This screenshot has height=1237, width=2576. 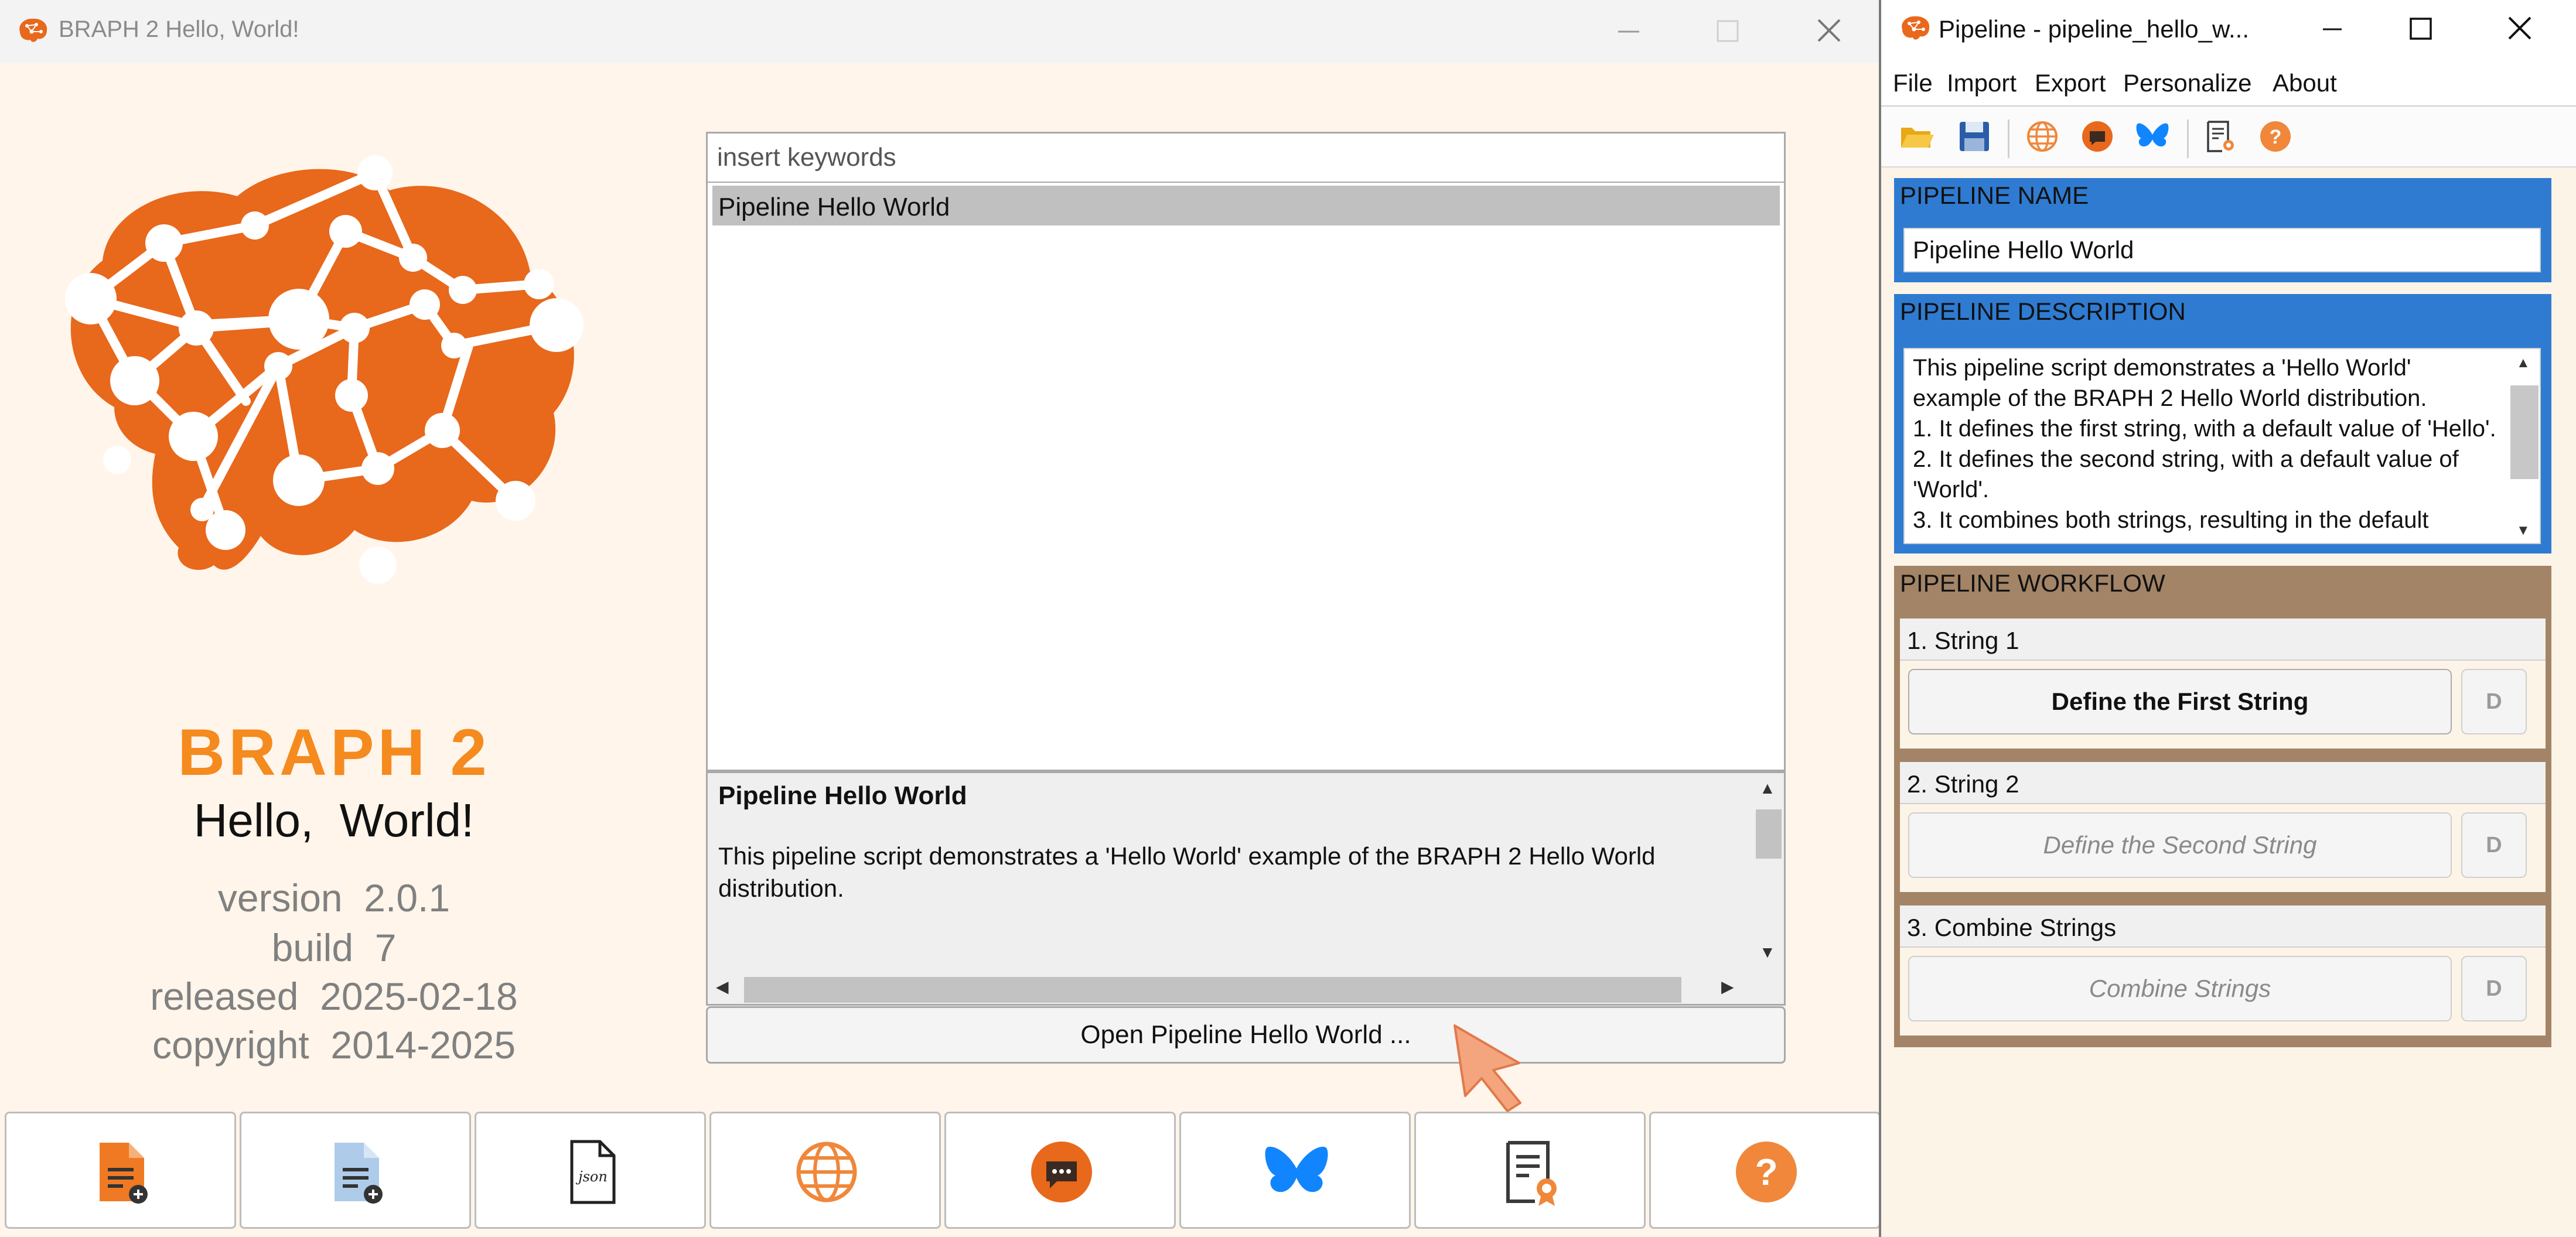 I want to click on forum-tool-button, so click(x=1060, y=1170).